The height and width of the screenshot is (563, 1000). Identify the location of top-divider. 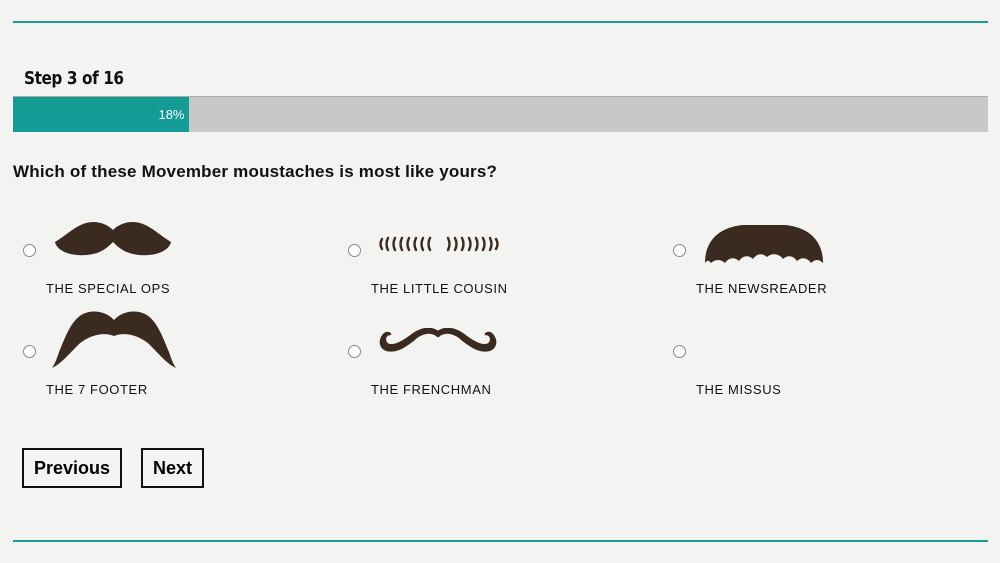
(500, 22).